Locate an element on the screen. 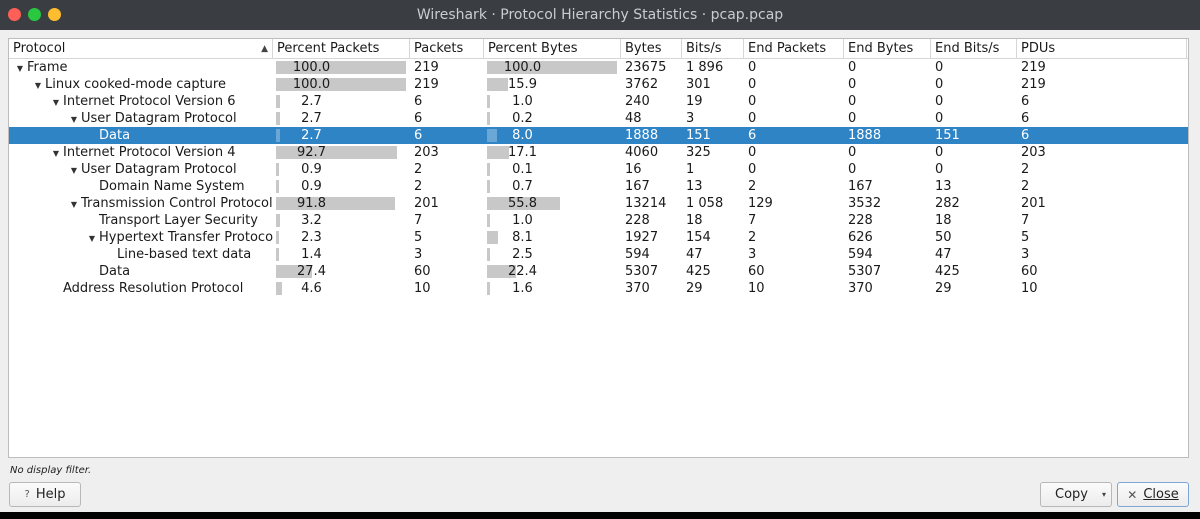  protocol-cell: Domain Name System is located at coordinates (141, 186).